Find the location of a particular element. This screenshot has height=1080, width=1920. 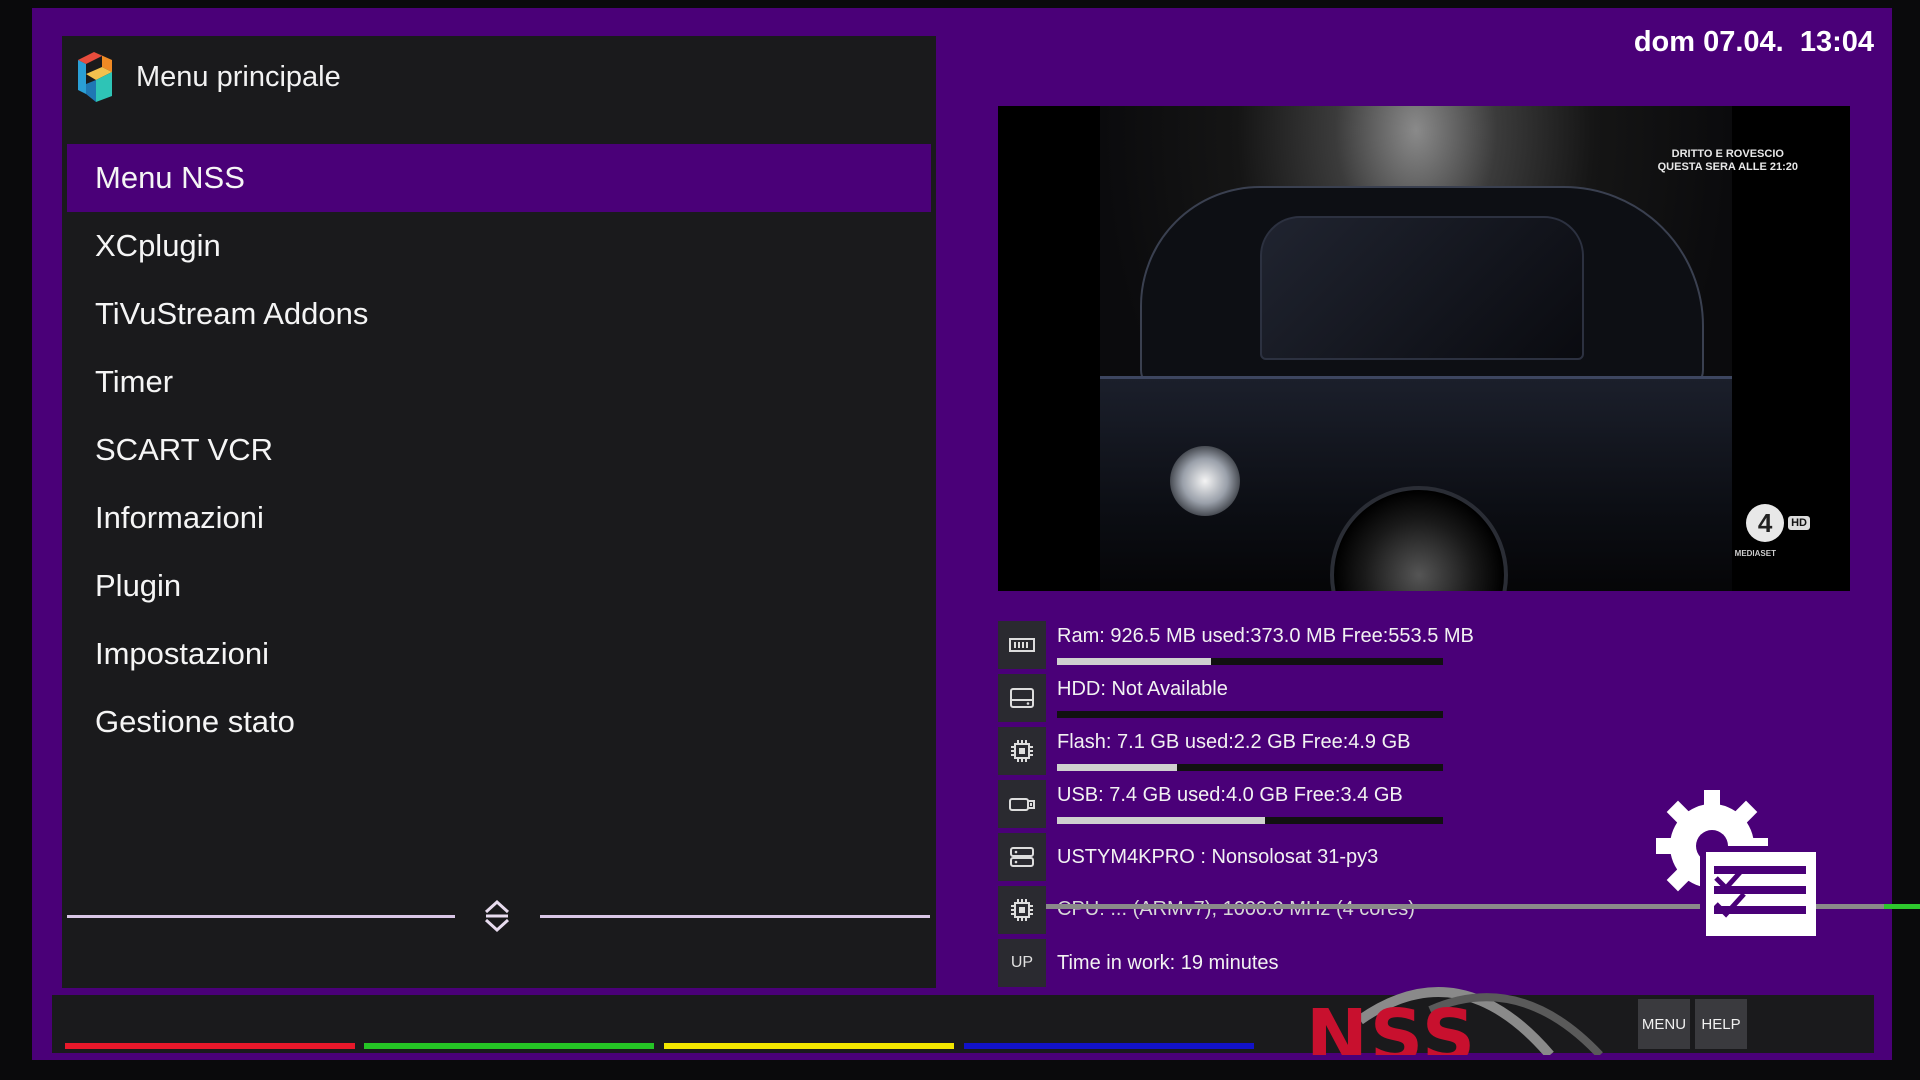

scroll-updown-icon is located at coordinates (497, 916).